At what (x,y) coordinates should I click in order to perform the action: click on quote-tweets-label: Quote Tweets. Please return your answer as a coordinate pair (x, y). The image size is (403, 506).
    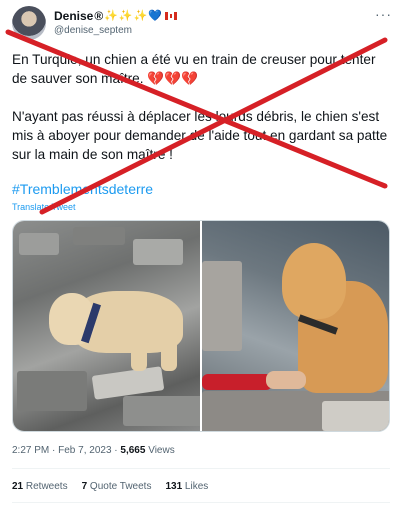
    Looking at the image, I should click on (119, 486).